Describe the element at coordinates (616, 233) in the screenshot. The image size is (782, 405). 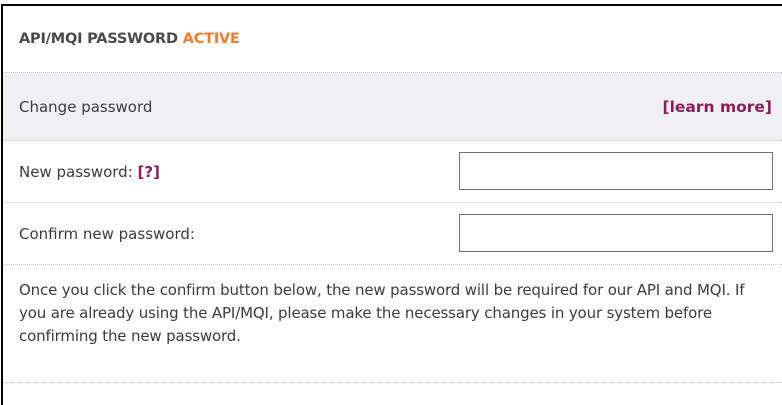
I see `confirm-password-field` at that location.